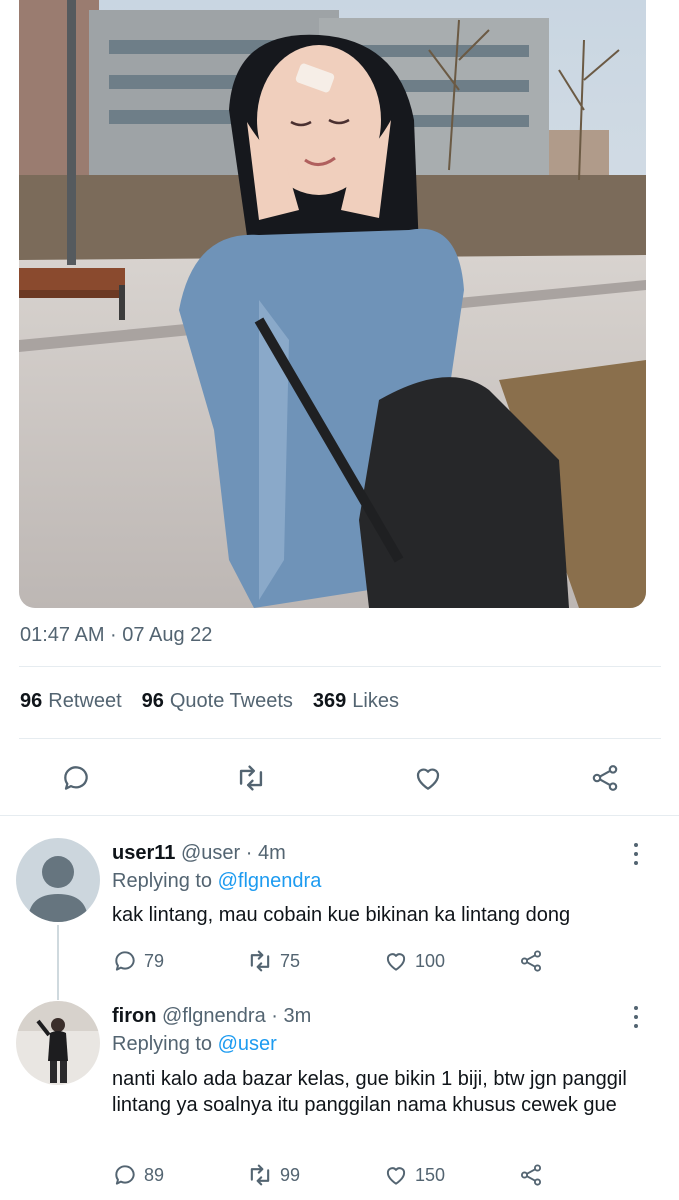 The image size is (679, 1200). What do you see at coordinates (116, 635) in the screenshot?
I see `tweet-timestamp: 01:47 AM · 07 Aug 22` at bounding box center [116, 635].